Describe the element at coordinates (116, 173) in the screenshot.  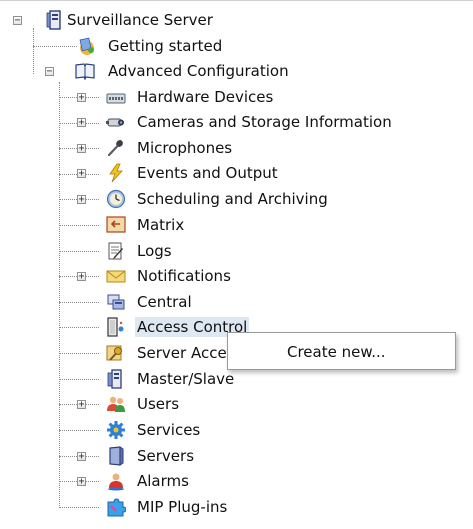
I see `lightning-icon` at that location.